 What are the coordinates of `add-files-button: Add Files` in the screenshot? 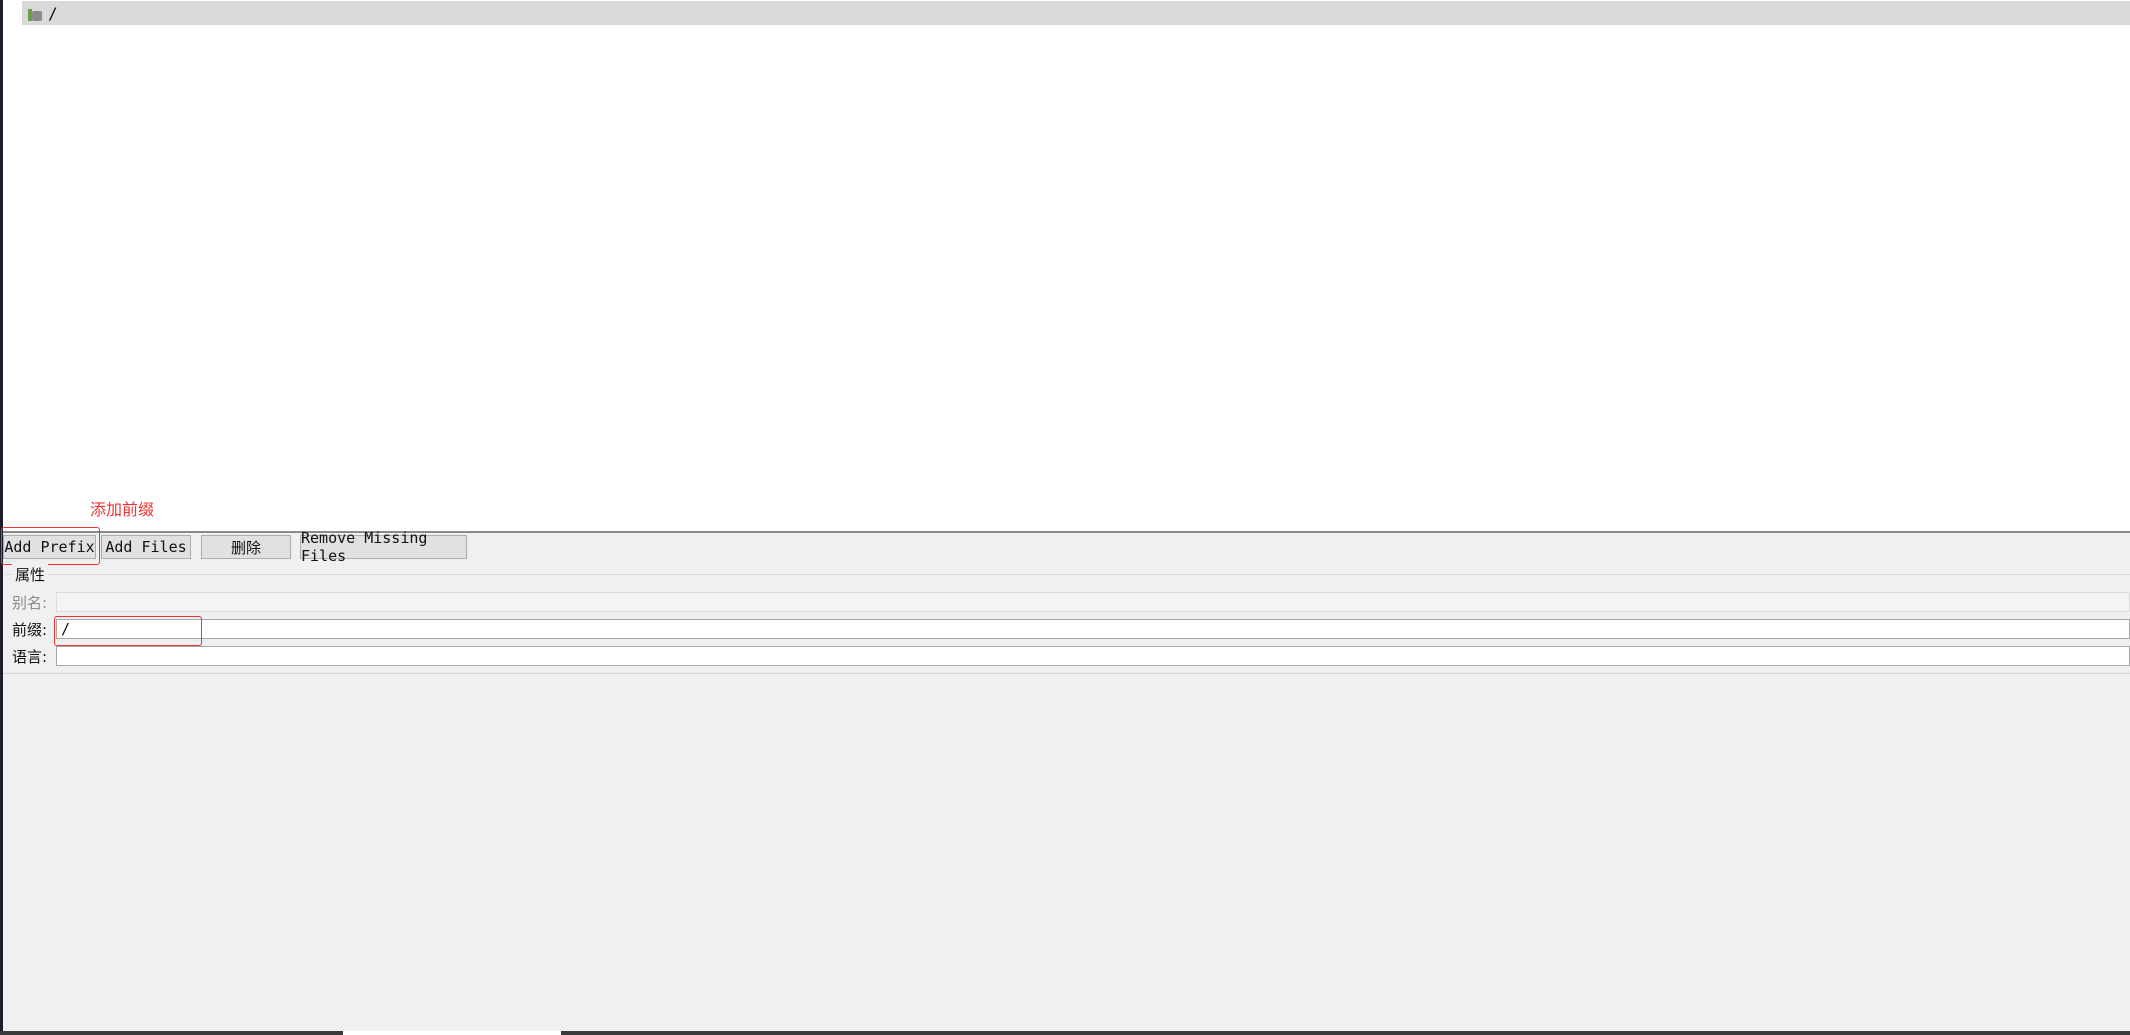 It's located at (146, 547).